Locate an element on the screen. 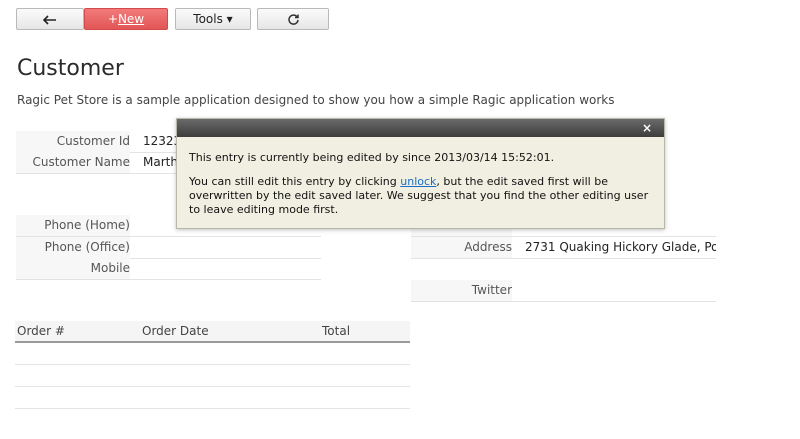 The width and height of the screenshot is (800, 439). page-title: Customer is located at coordinates (70, 68).